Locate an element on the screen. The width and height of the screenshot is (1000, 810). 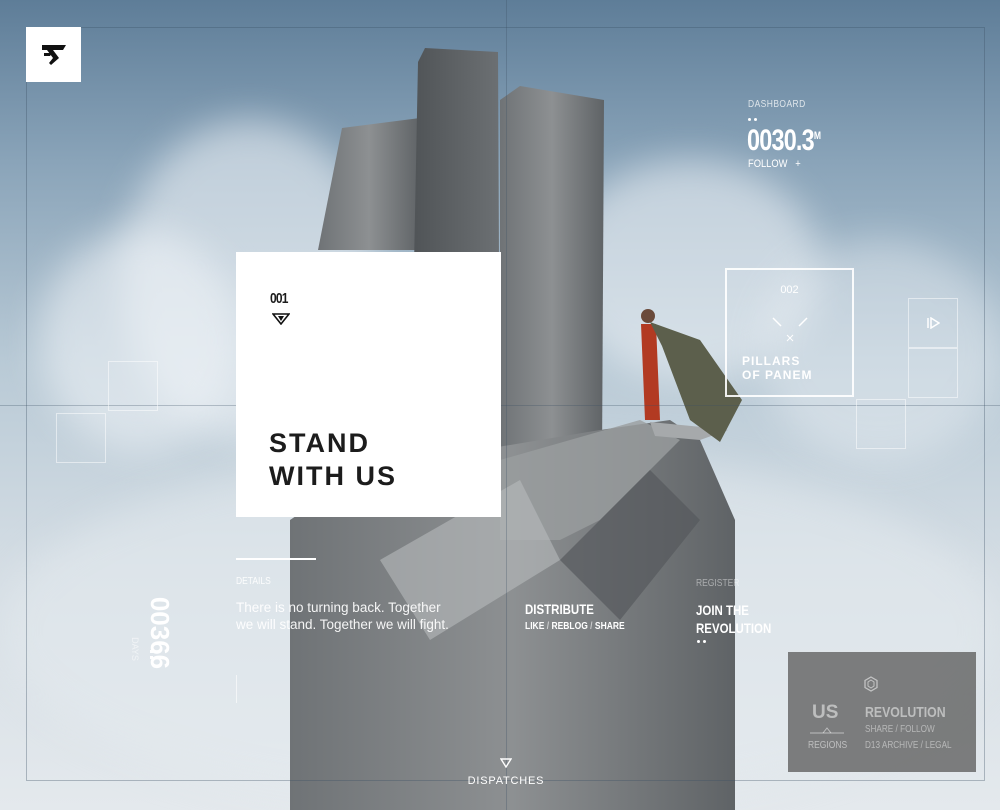
follow-link: FOLLOW + is located at coordinates (774, 164).